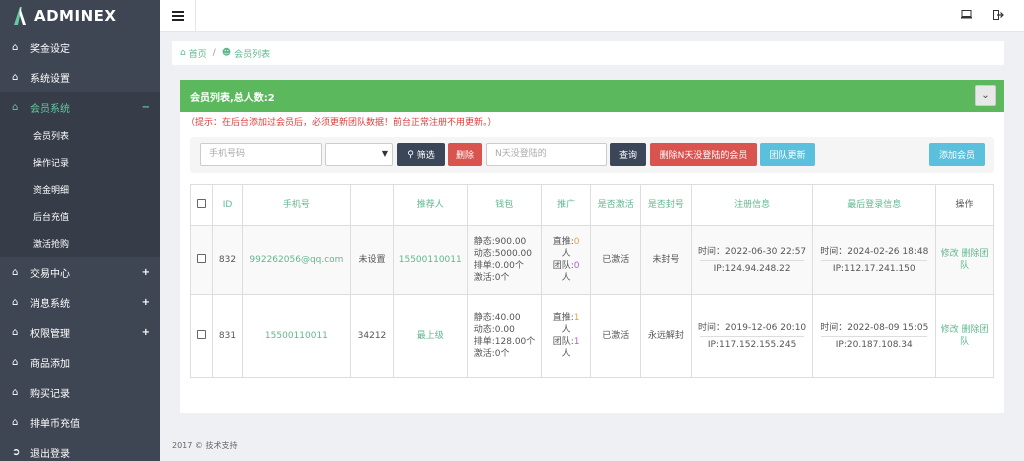 The height and width of the screenshot is (461, 1024). Describe the element at coordinates (80, 362) in the screenshot. I see `sidebar-item-add-product: ⌂ 商品添加` at that location.